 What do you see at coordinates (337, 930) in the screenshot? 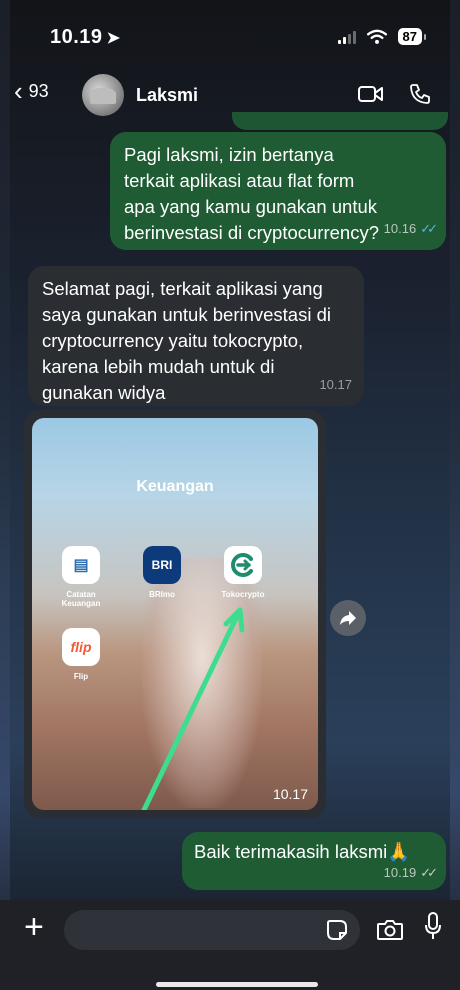
I see `sticker-icon` at bounding box center [337, 930].